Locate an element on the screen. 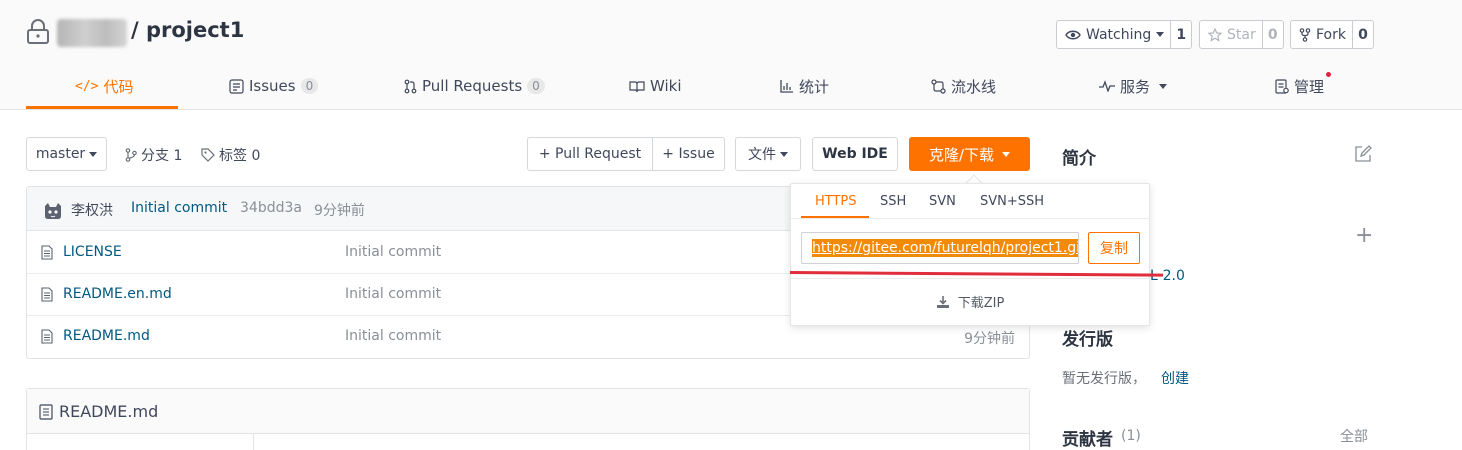 This screenshot has width=1462, height=450. watch-label: Watching is located at coordinates (1119, 34).